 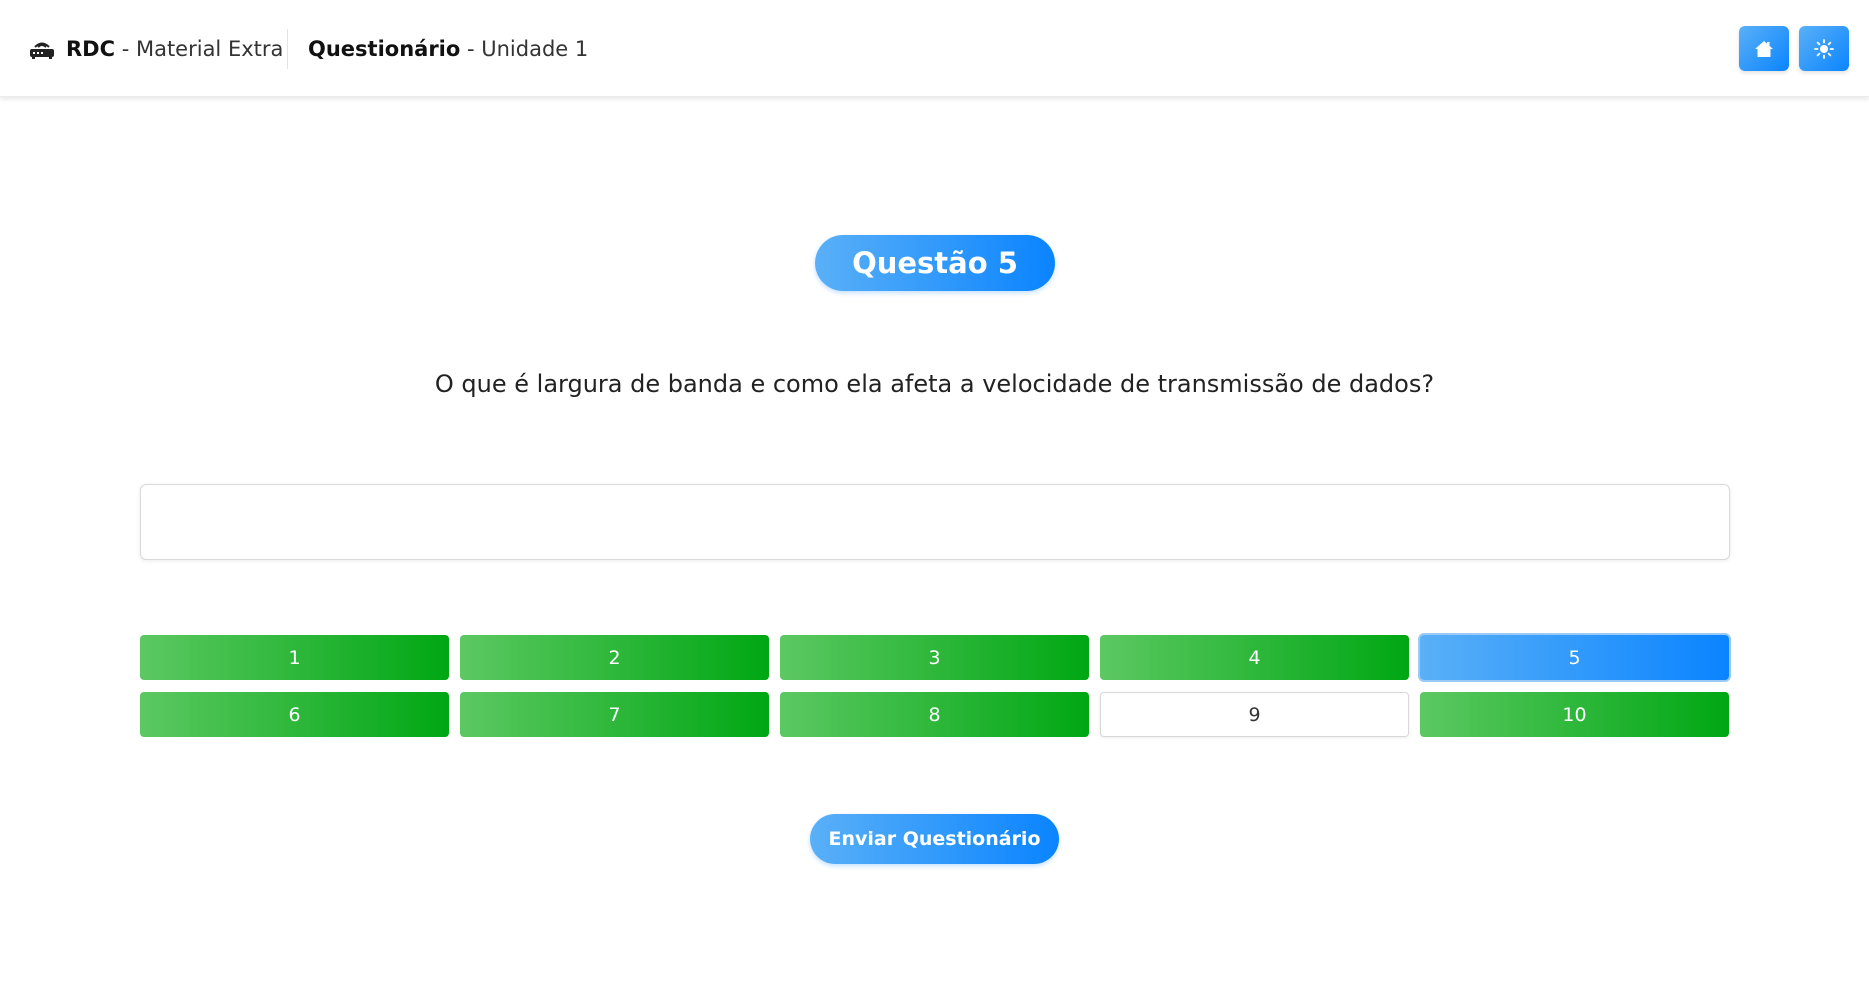 I want to click on app-brand: RDC - Material Extra, so click(x=156, y=49).